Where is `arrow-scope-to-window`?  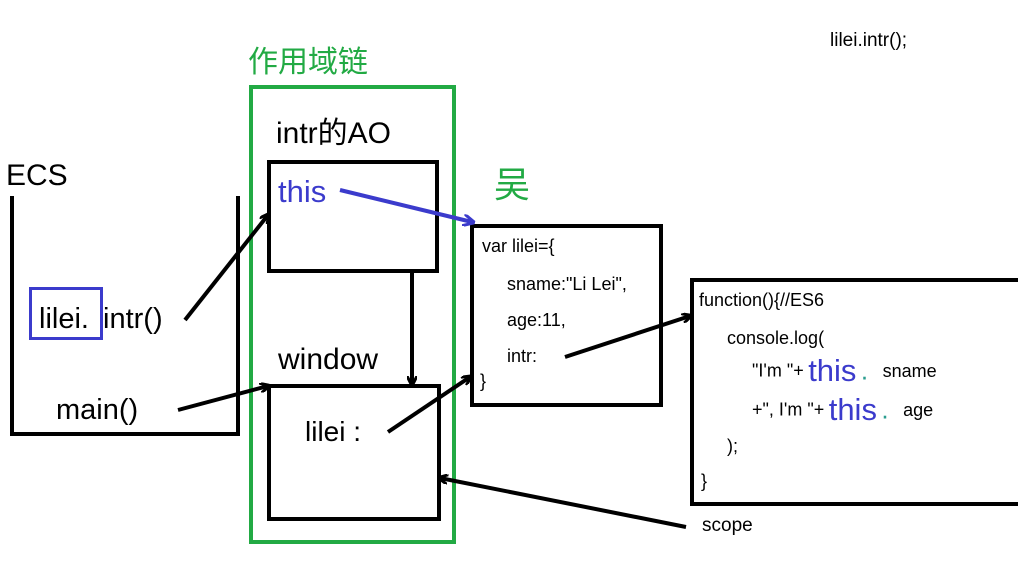 arrow-scope-to-window is located at coordinates (563, 503).